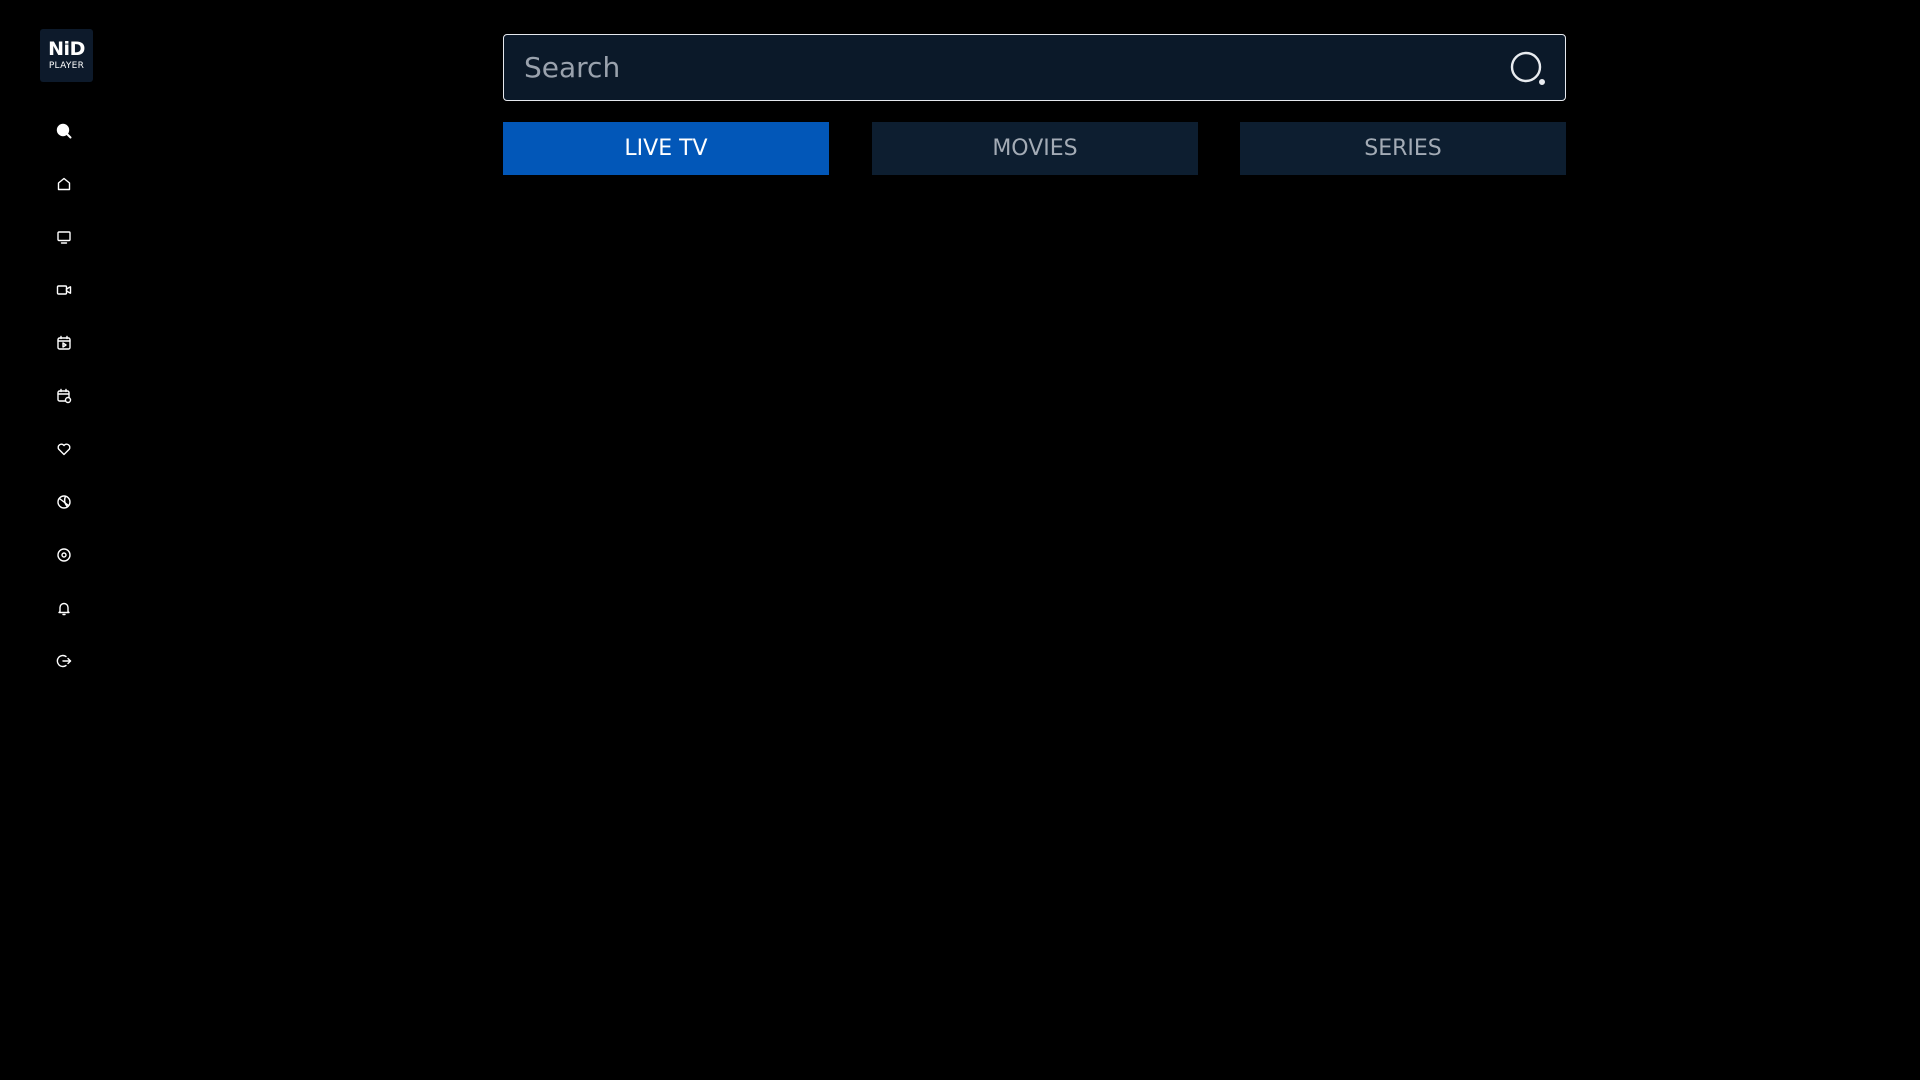  What do you see at coordinates (1528, 69) in the screenshot?
I see `search-button` at bounding box center [1528, 69].